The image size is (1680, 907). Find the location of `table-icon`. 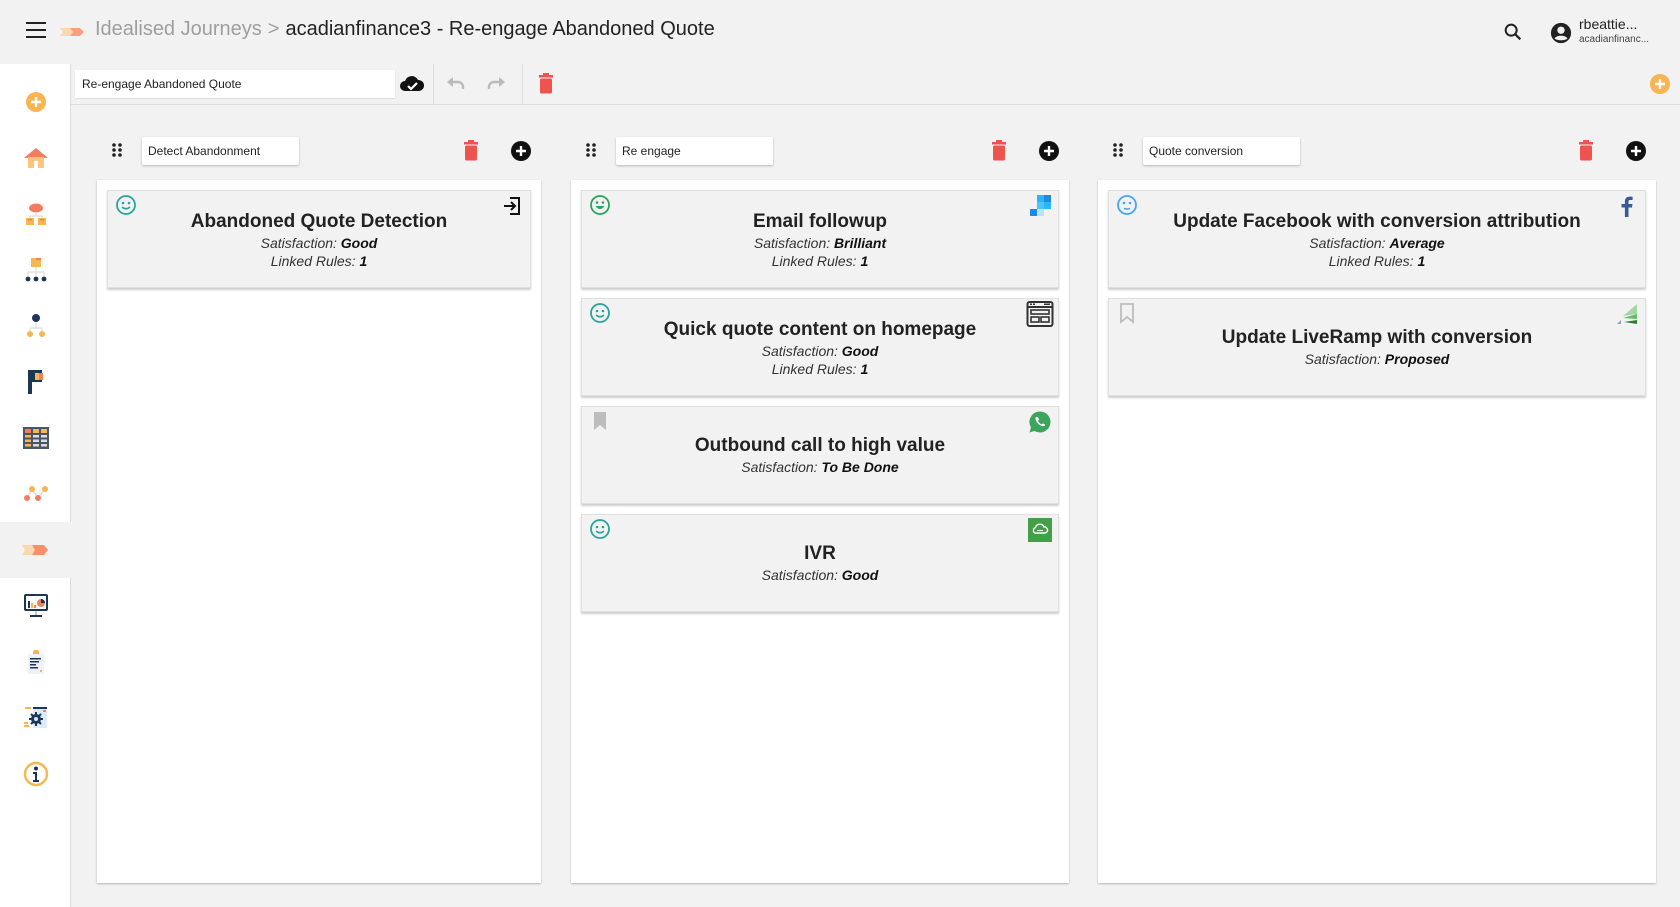

table-icon is located at coordinates (35, 438).